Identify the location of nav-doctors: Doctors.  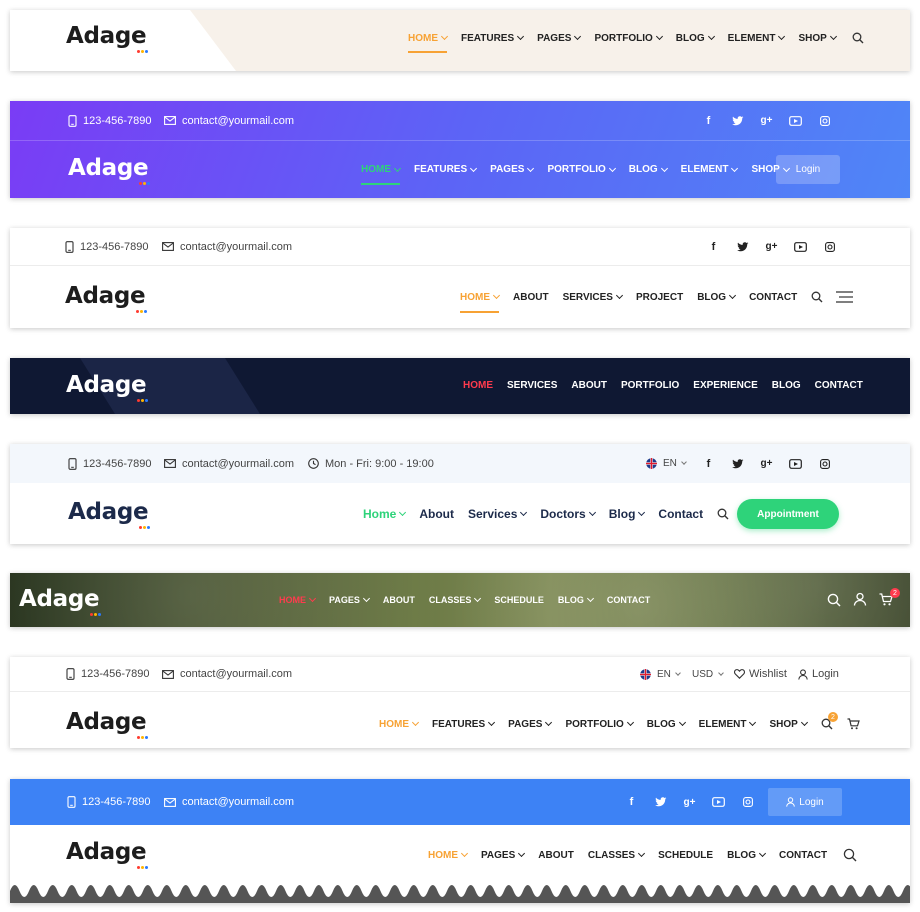
(568, 514).